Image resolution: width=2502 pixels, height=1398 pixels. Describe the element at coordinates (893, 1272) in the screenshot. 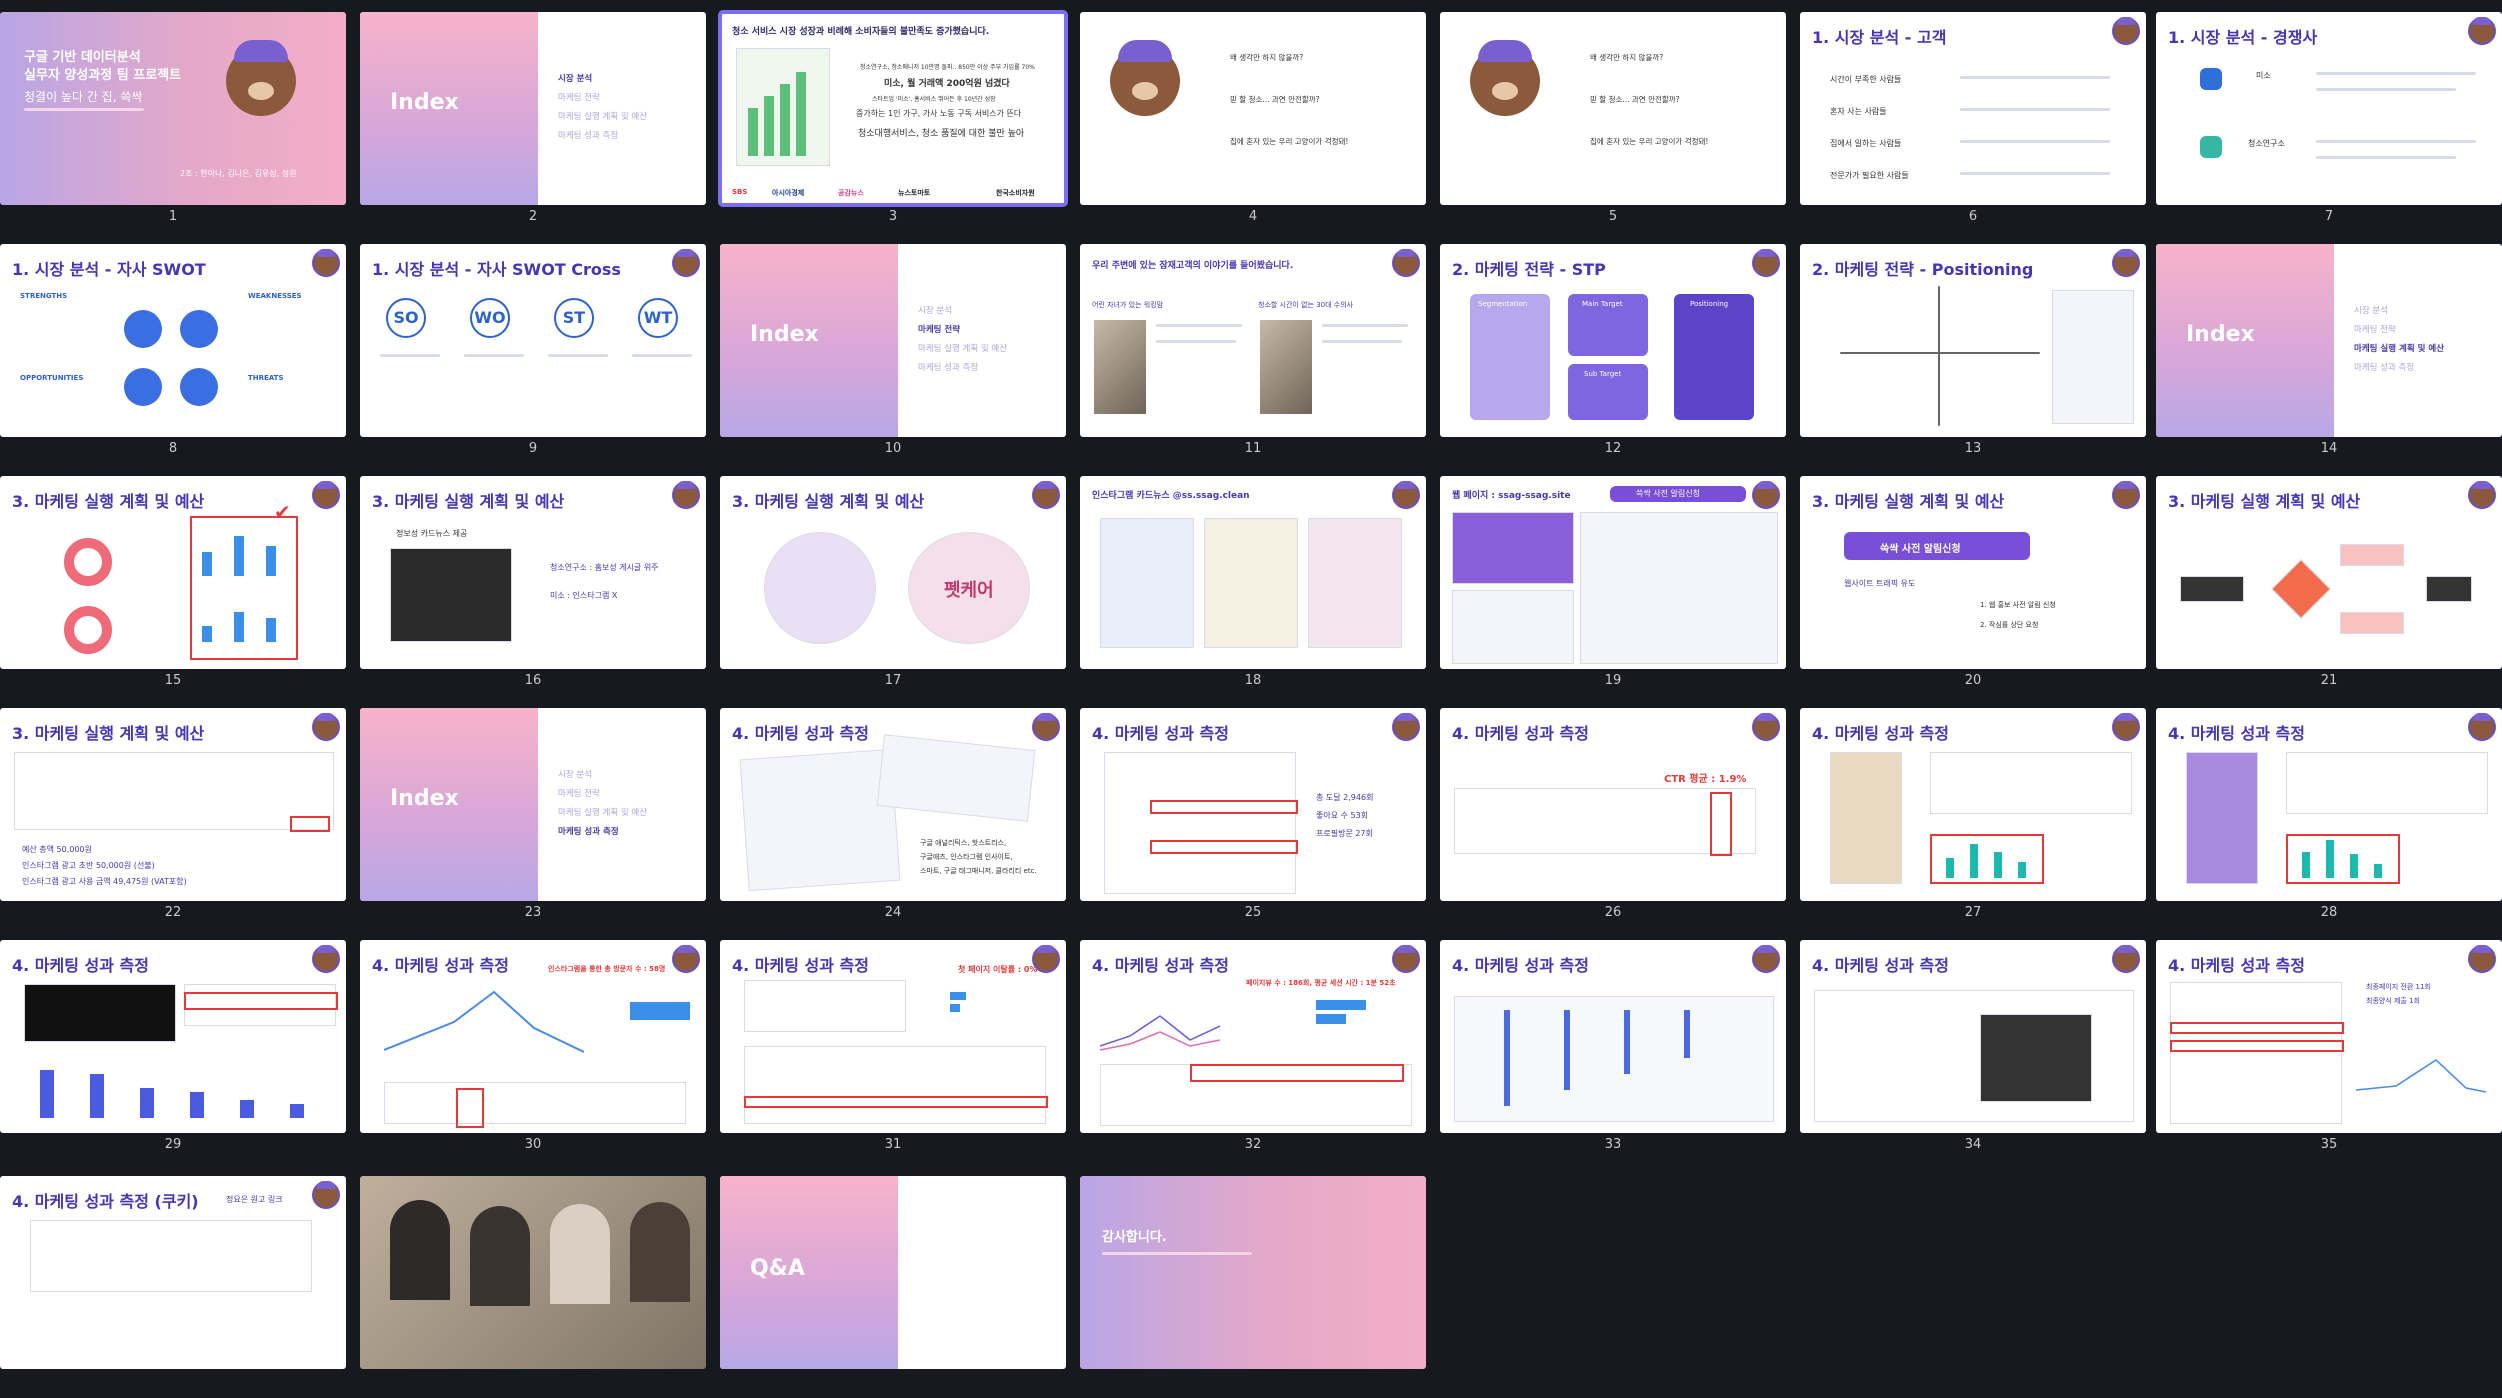

I see `slide-38: Q&A` at that location.